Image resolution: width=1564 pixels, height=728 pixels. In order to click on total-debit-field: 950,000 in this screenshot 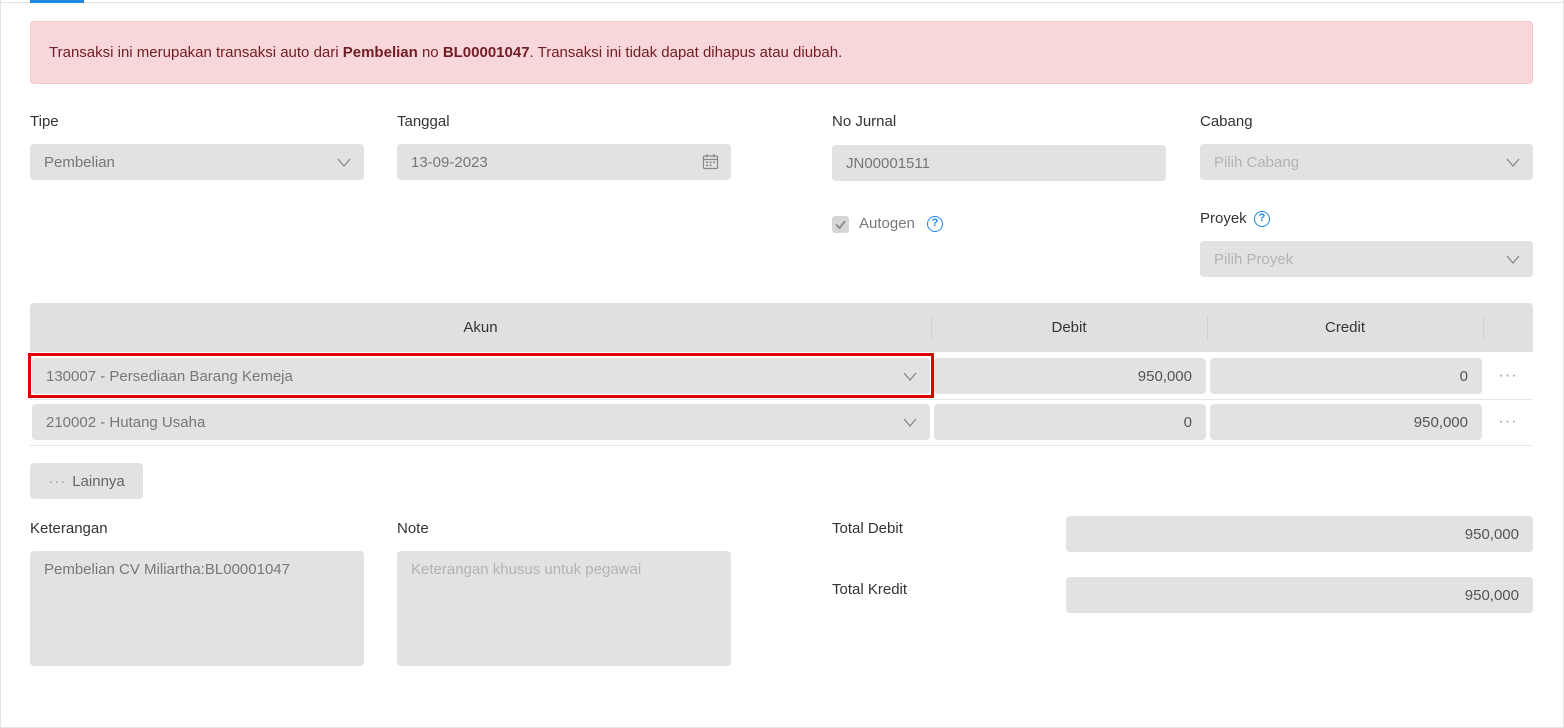, I will do `click(1299, 534)`.